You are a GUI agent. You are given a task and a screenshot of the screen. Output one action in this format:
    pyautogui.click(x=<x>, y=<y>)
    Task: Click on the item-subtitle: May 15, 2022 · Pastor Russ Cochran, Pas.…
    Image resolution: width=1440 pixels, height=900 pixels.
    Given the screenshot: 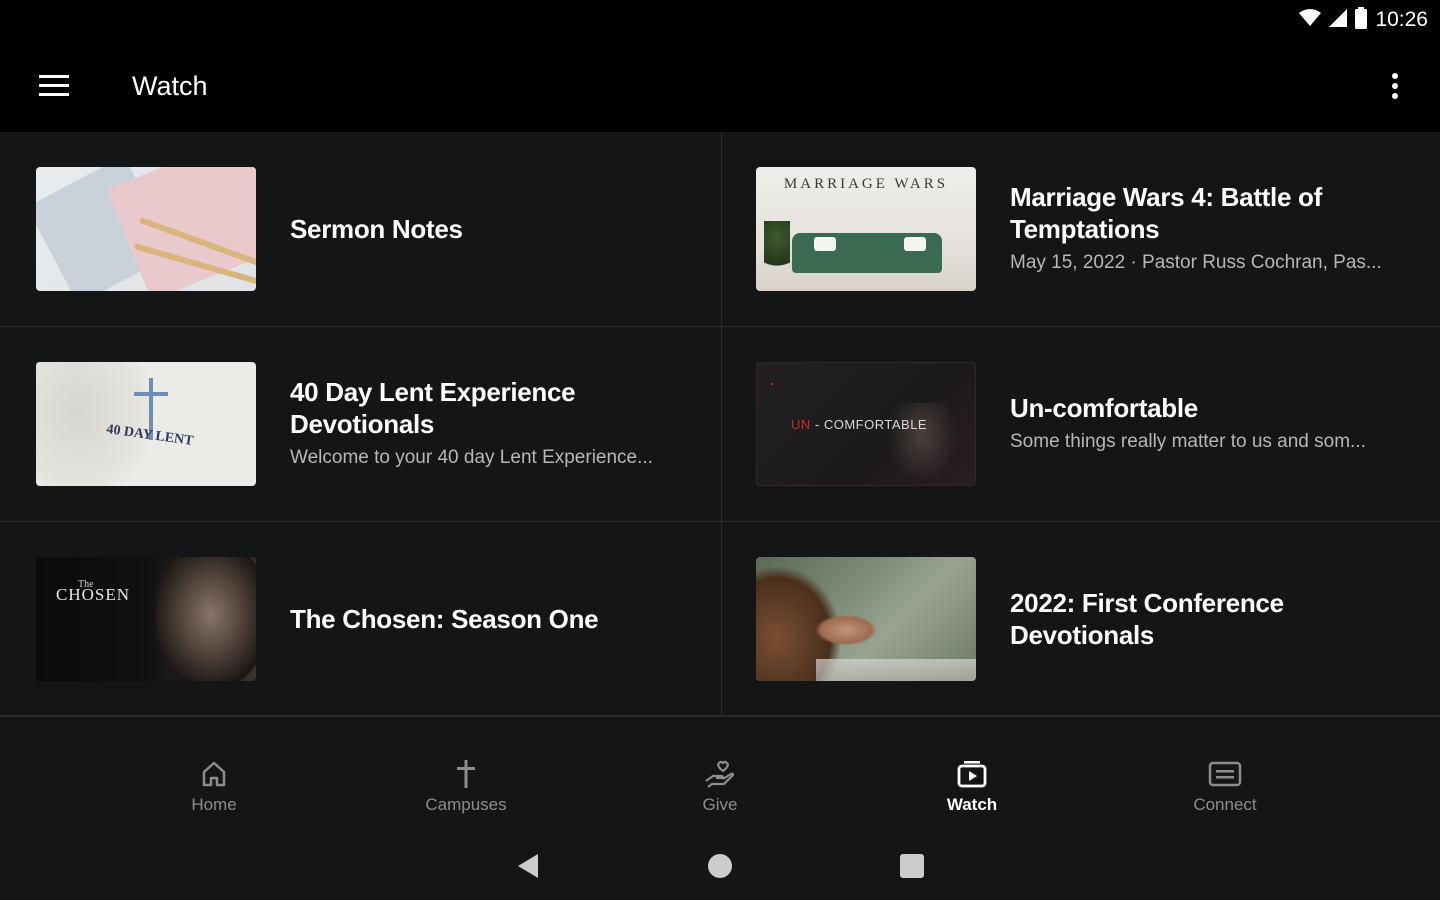 What is the action you would take?
    pyautogui.click(x=1196, y=262)
    